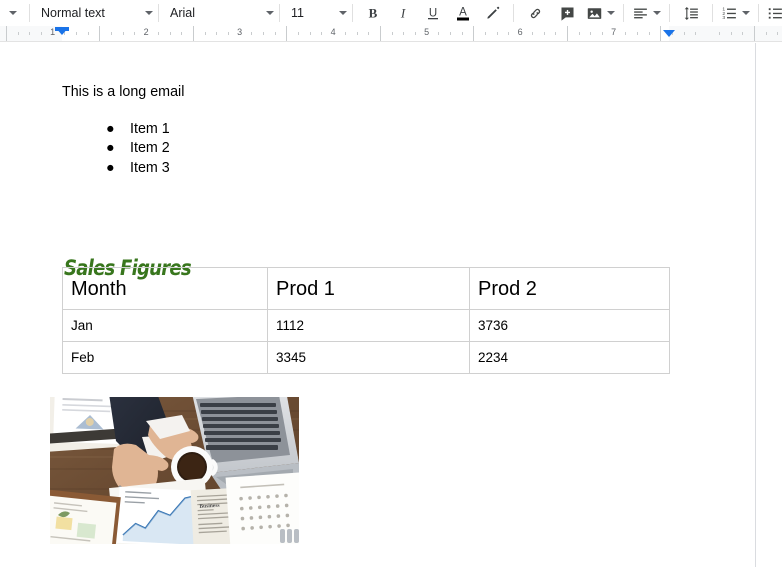  Describe the element at coordinates (600, 13) in the screenshot. I see `insert-image-button` at that location.